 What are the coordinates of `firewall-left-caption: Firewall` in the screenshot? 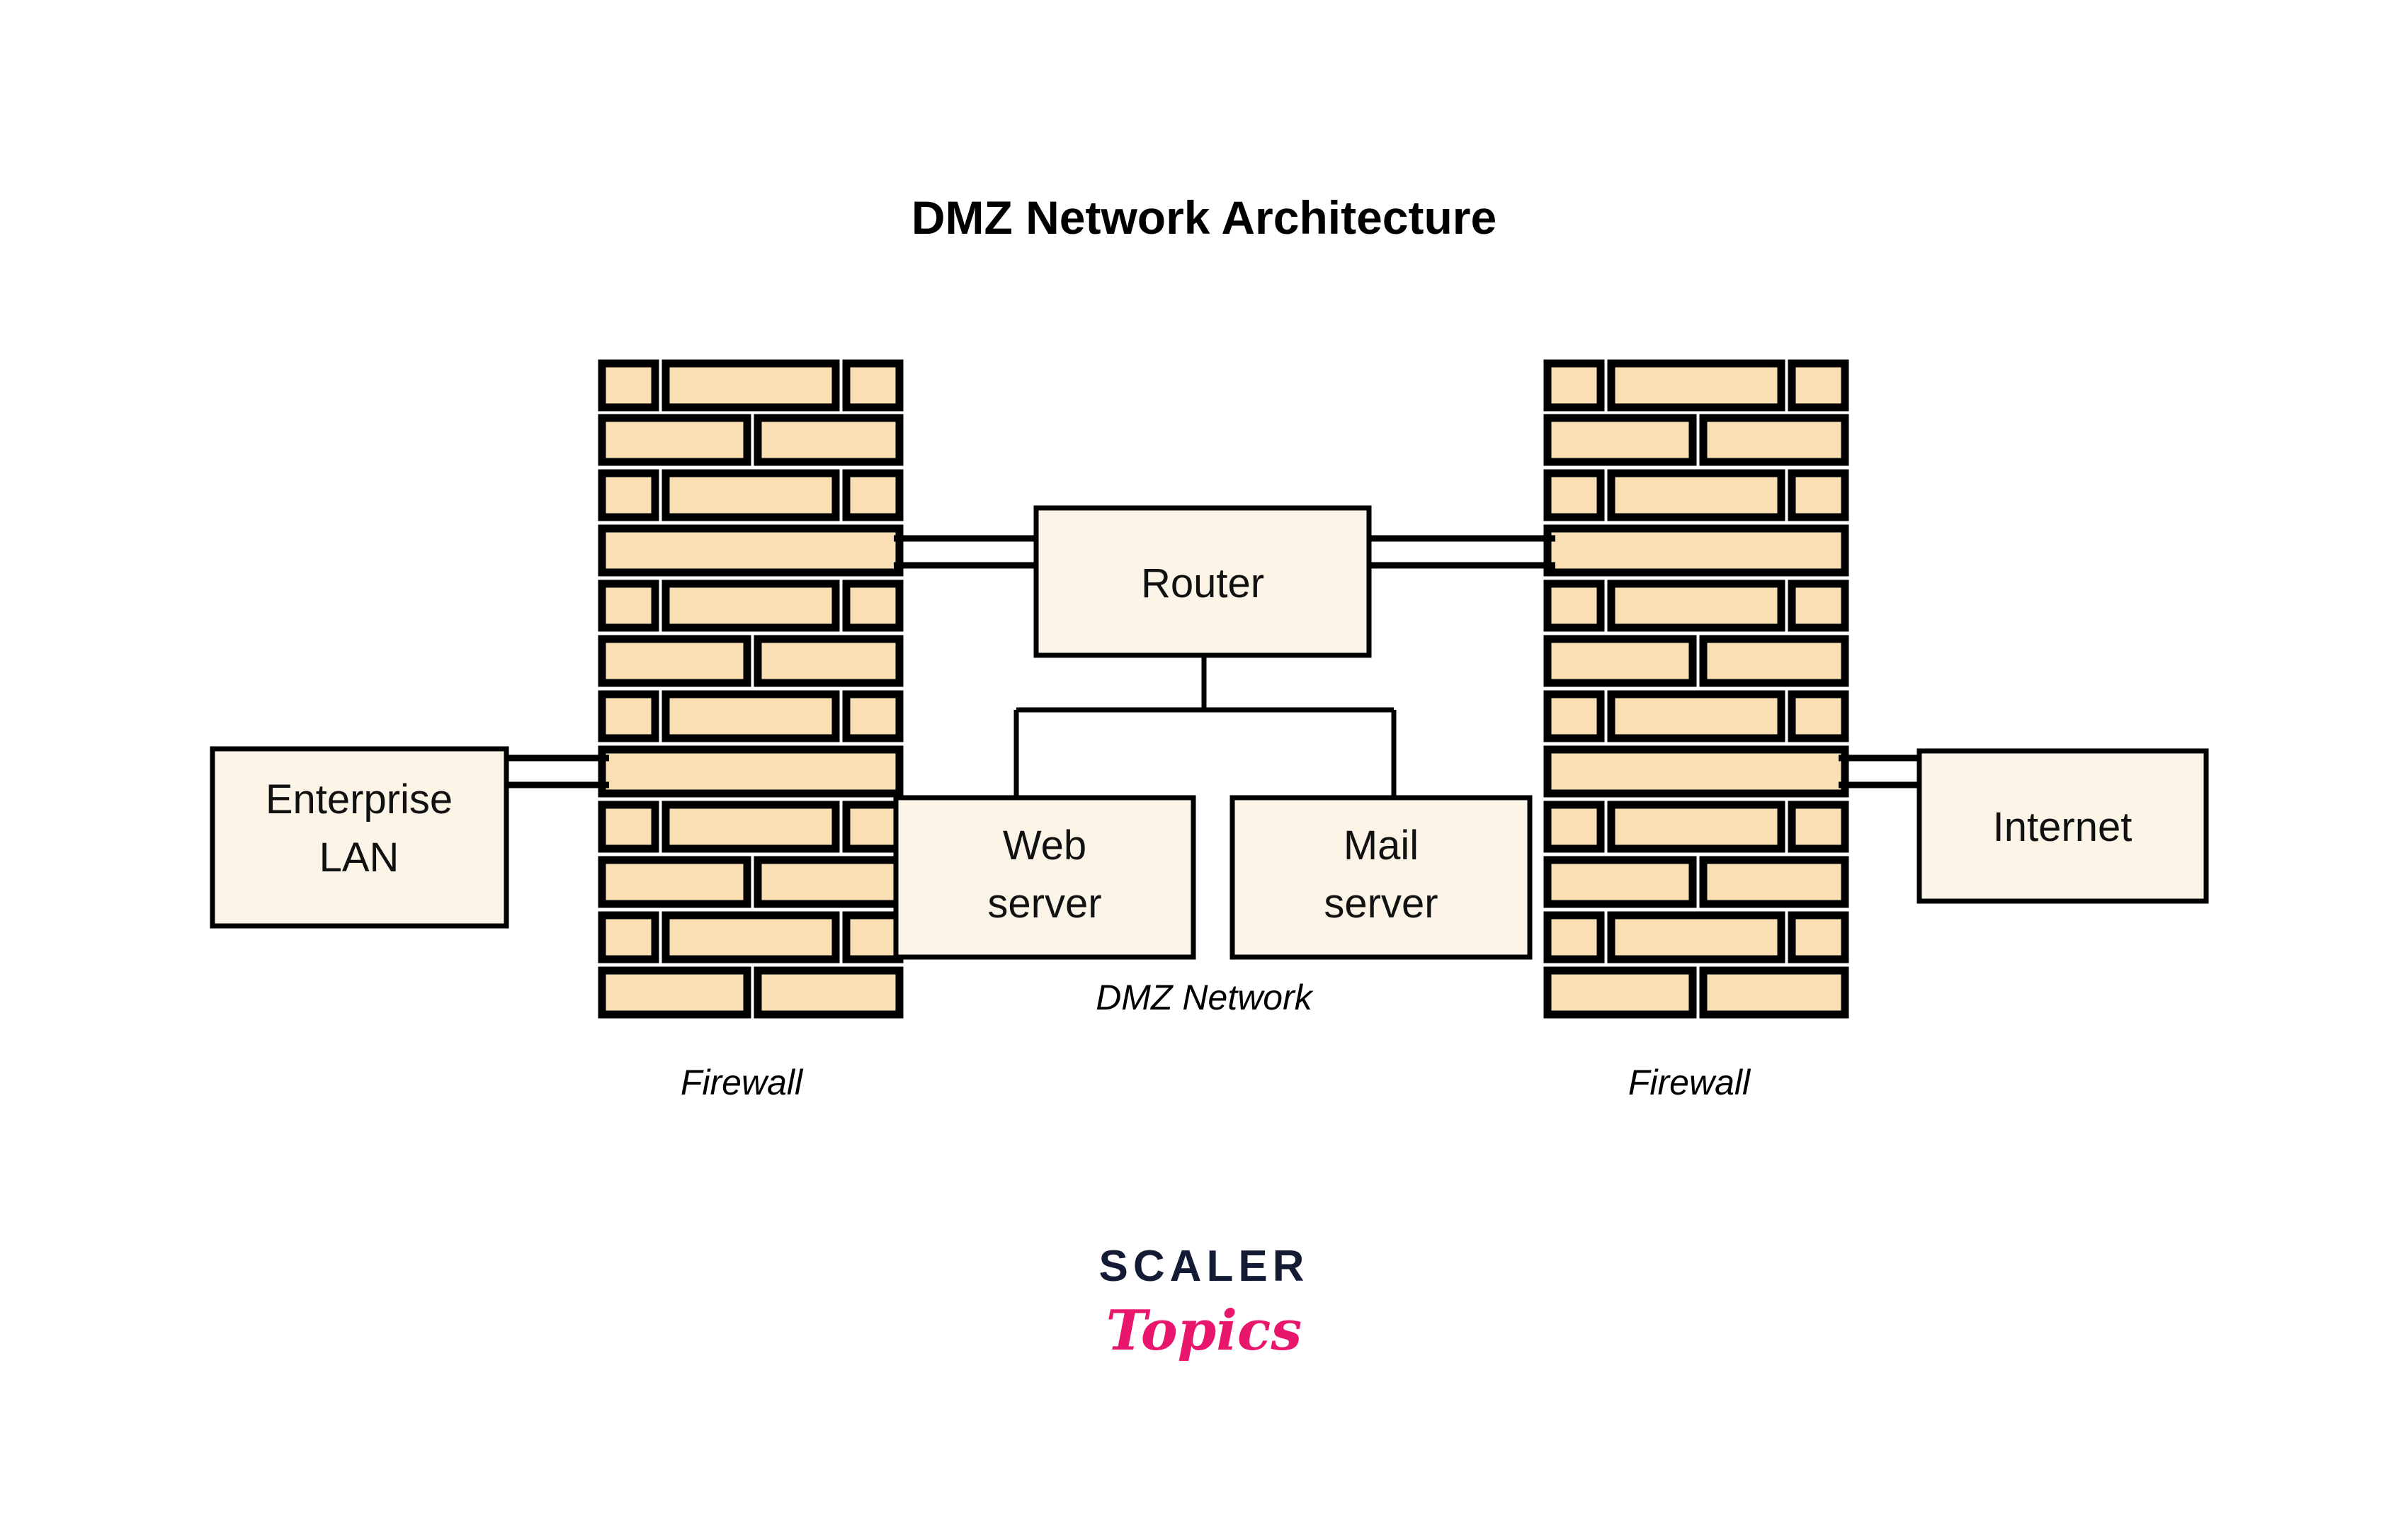 It's located at (742, 1082).